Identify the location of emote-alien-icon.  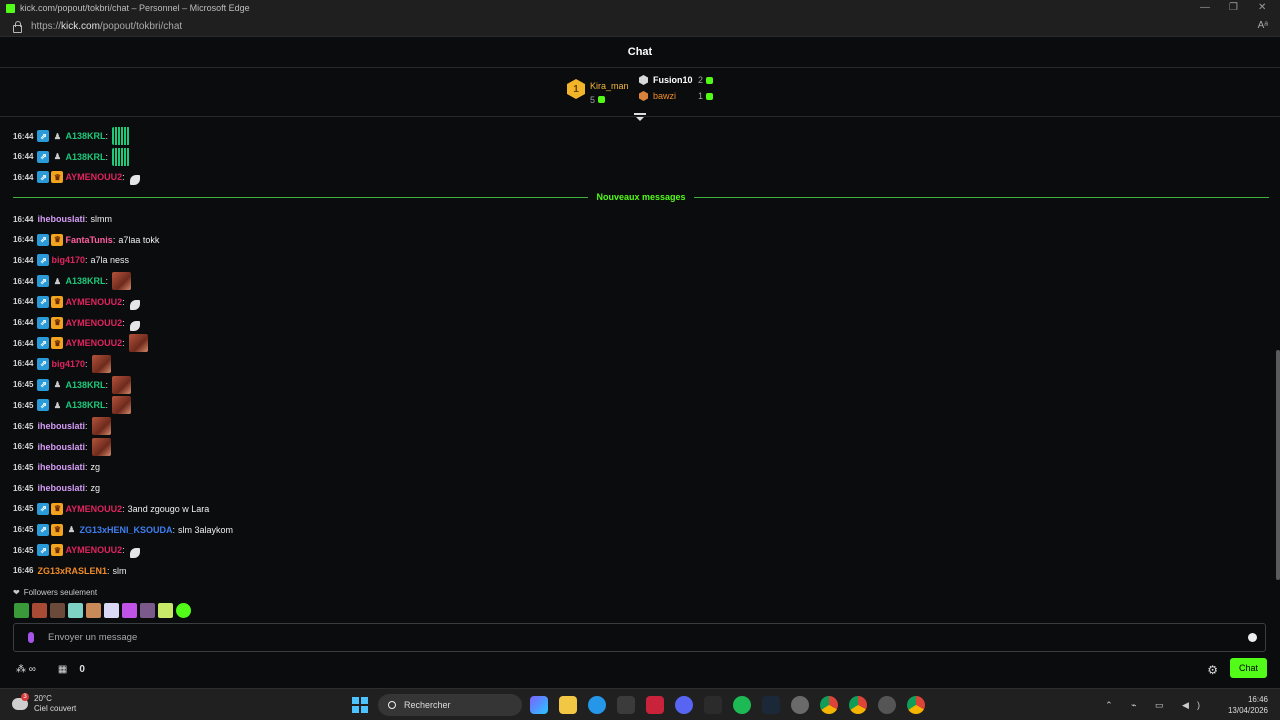
(165, 610).